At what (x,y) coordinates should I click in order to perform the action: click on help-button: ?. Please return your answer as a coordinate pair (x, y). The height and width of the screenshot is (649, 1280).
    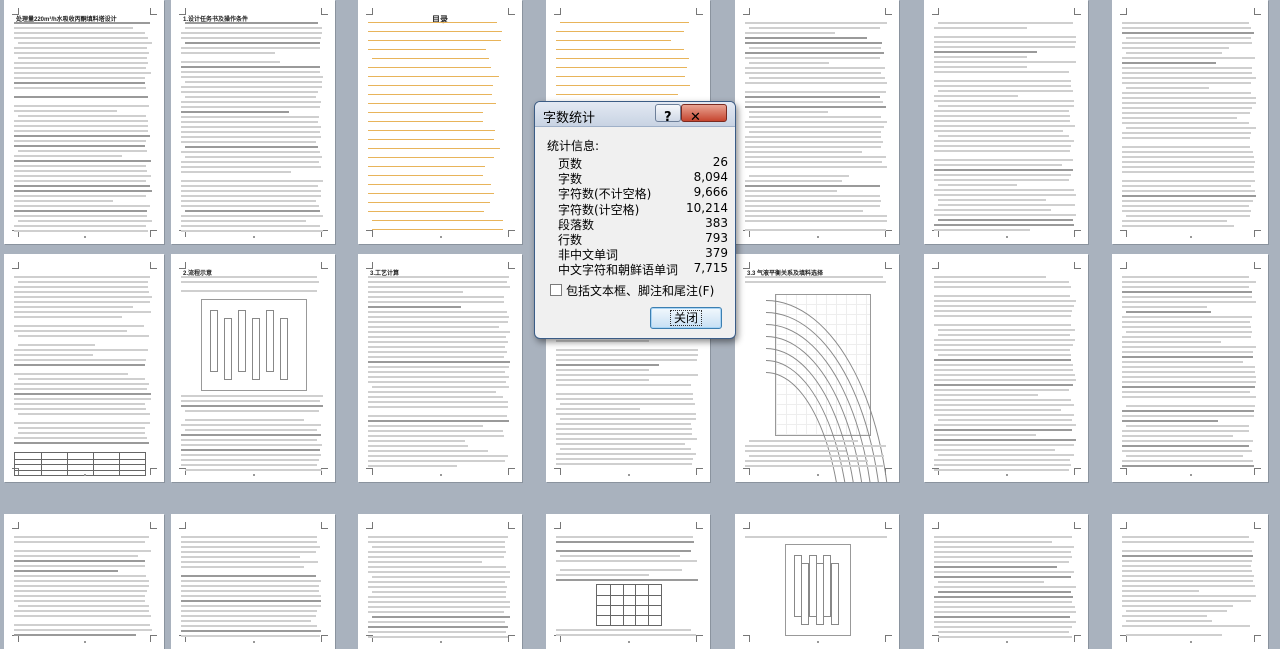
    Looking at the image, I should click on (668, 114).